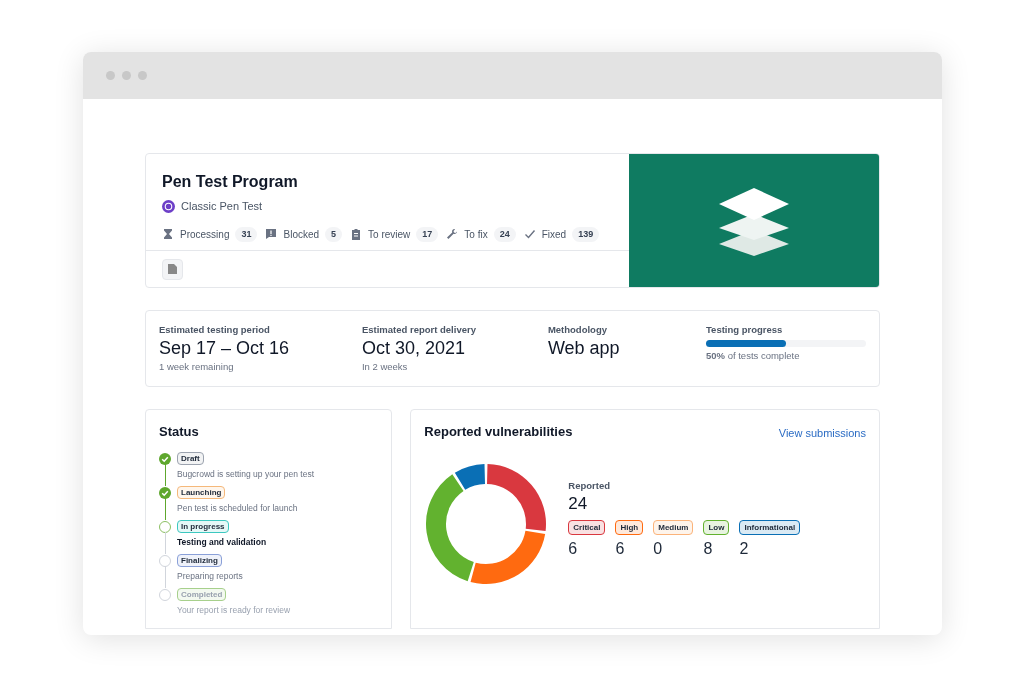 The width and height of the screenshot is (1024, 689). I want to click on severity-tag: Low, so click(716, 527).